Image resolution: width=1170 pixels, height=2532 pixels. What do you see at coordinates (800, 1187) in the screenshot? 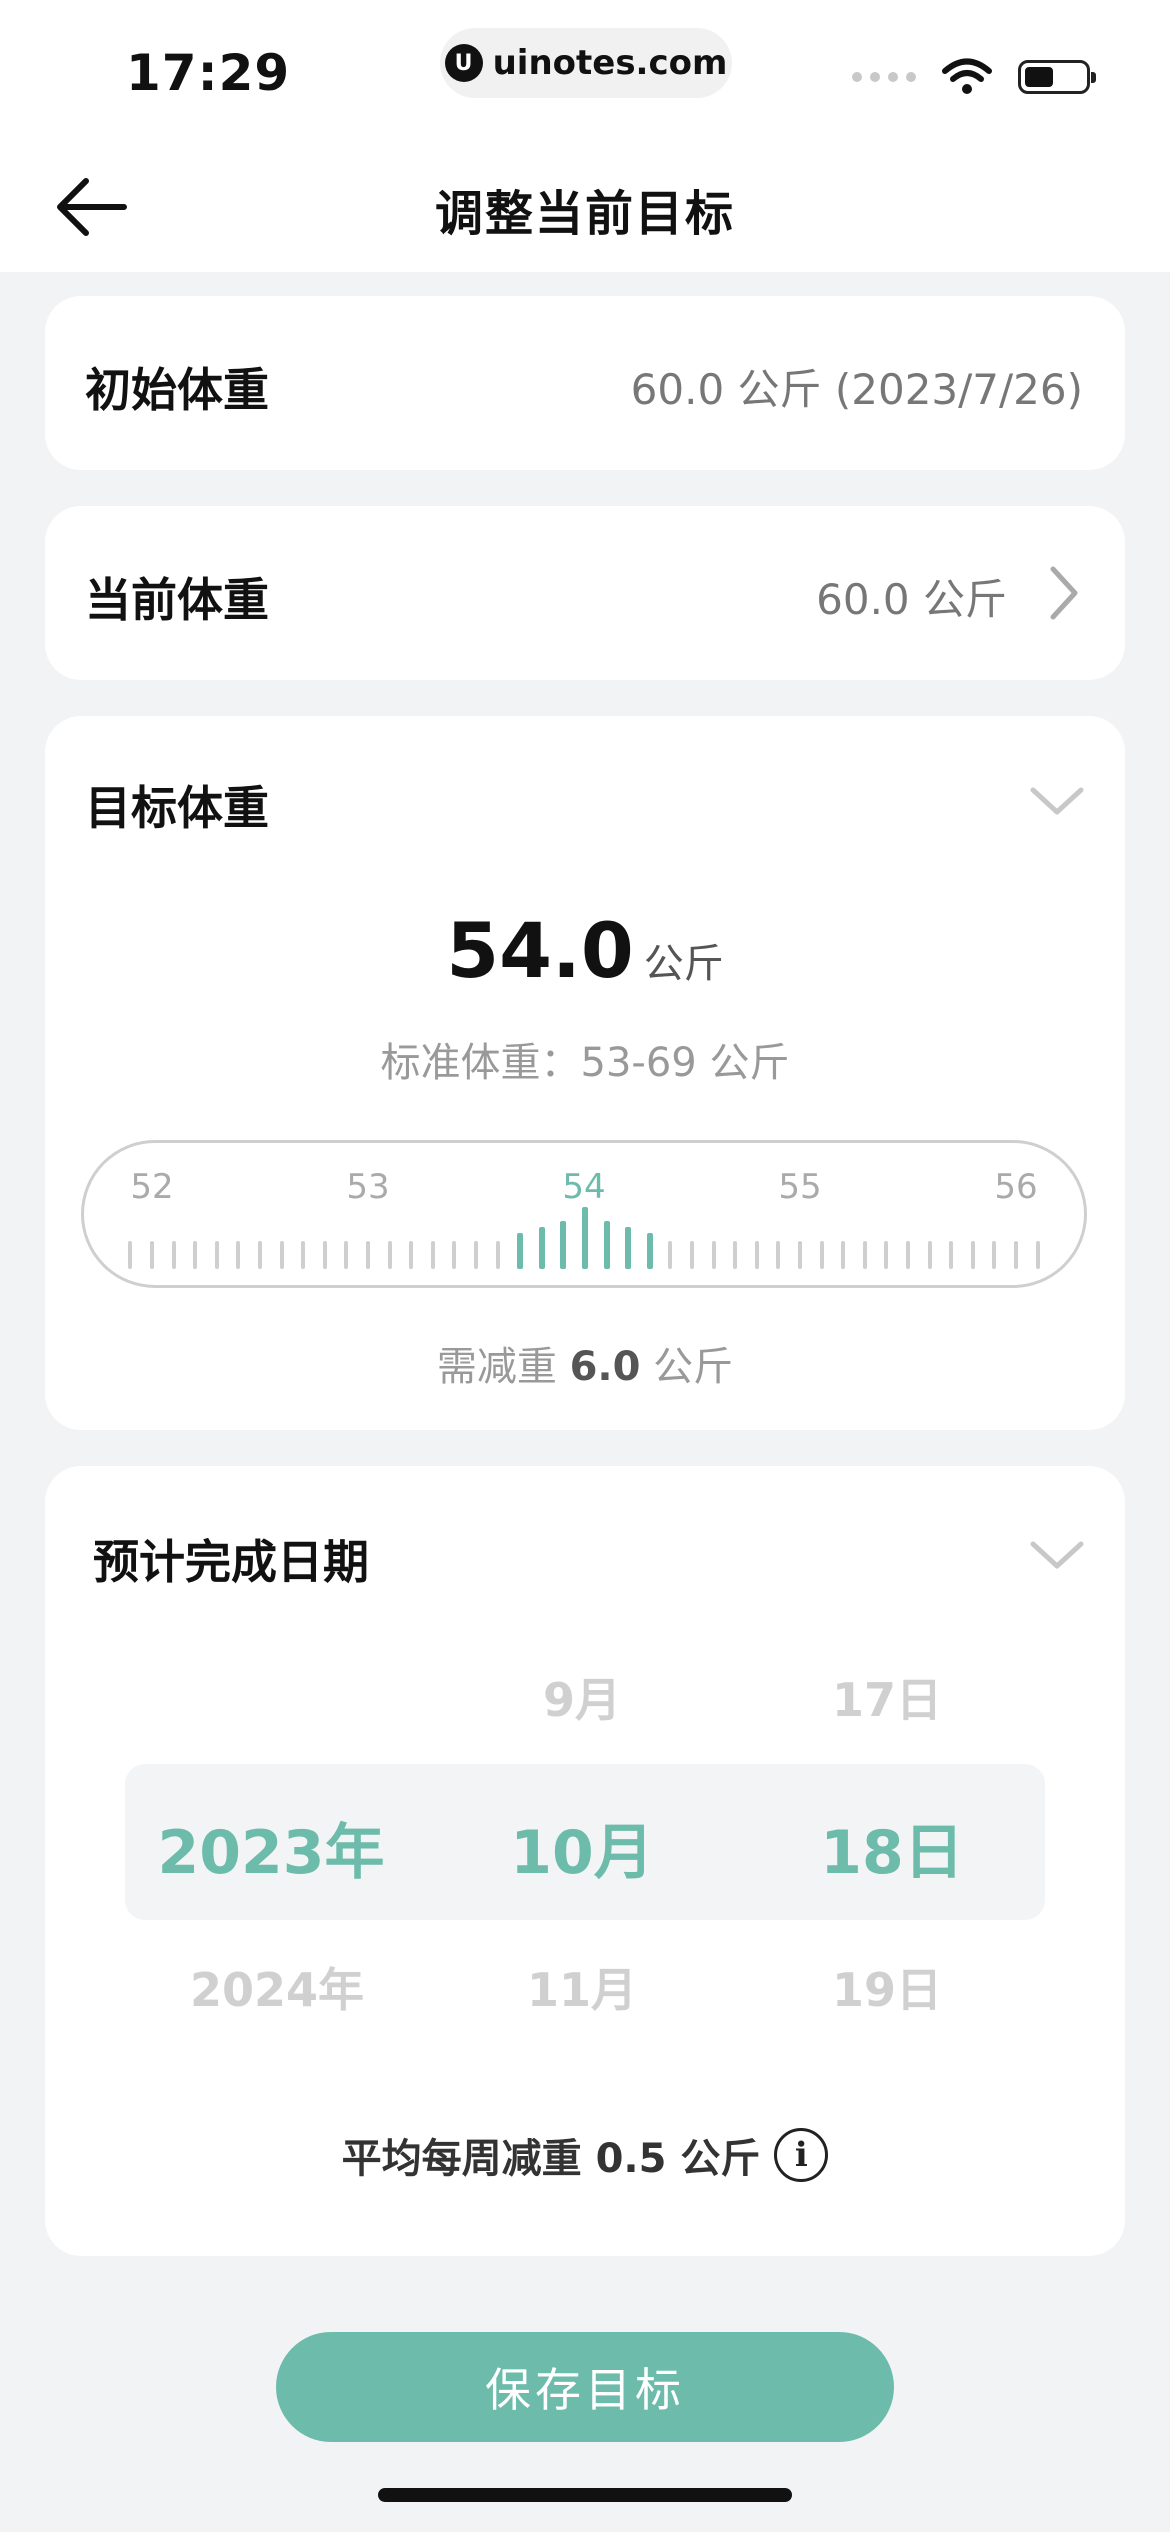
I see `ruler-label: 55` at bounding box center [800, 1187].